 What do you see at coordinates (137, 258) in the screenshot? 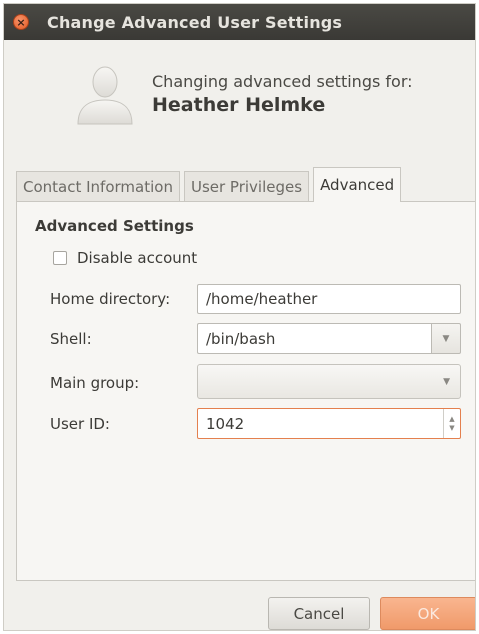
I see `disable-account-label: Disable account` at bounding box center [137, 258].